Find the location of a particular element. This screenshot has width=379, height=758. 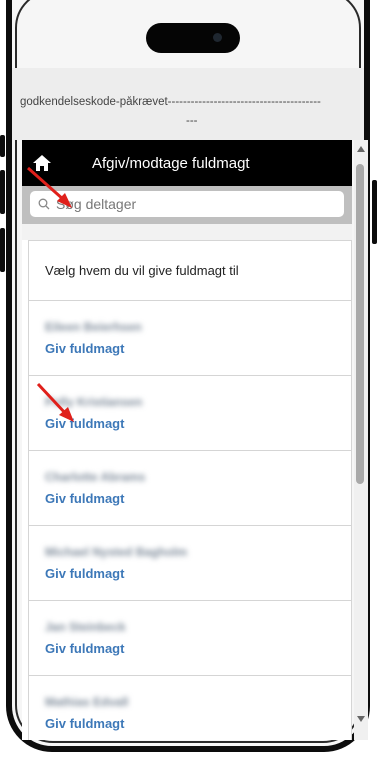

participant-name: Eileen Beierhsen is located at coordinates (93, 327).